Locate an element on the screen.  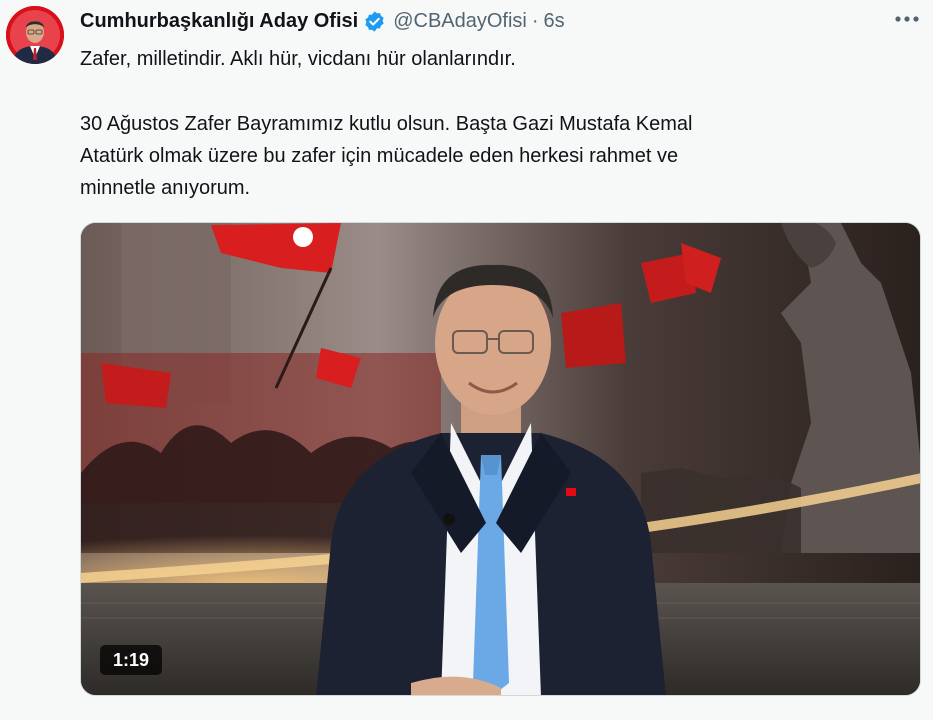
author-handle: @CBAdayOfisi is located at coordinates (460, 21).